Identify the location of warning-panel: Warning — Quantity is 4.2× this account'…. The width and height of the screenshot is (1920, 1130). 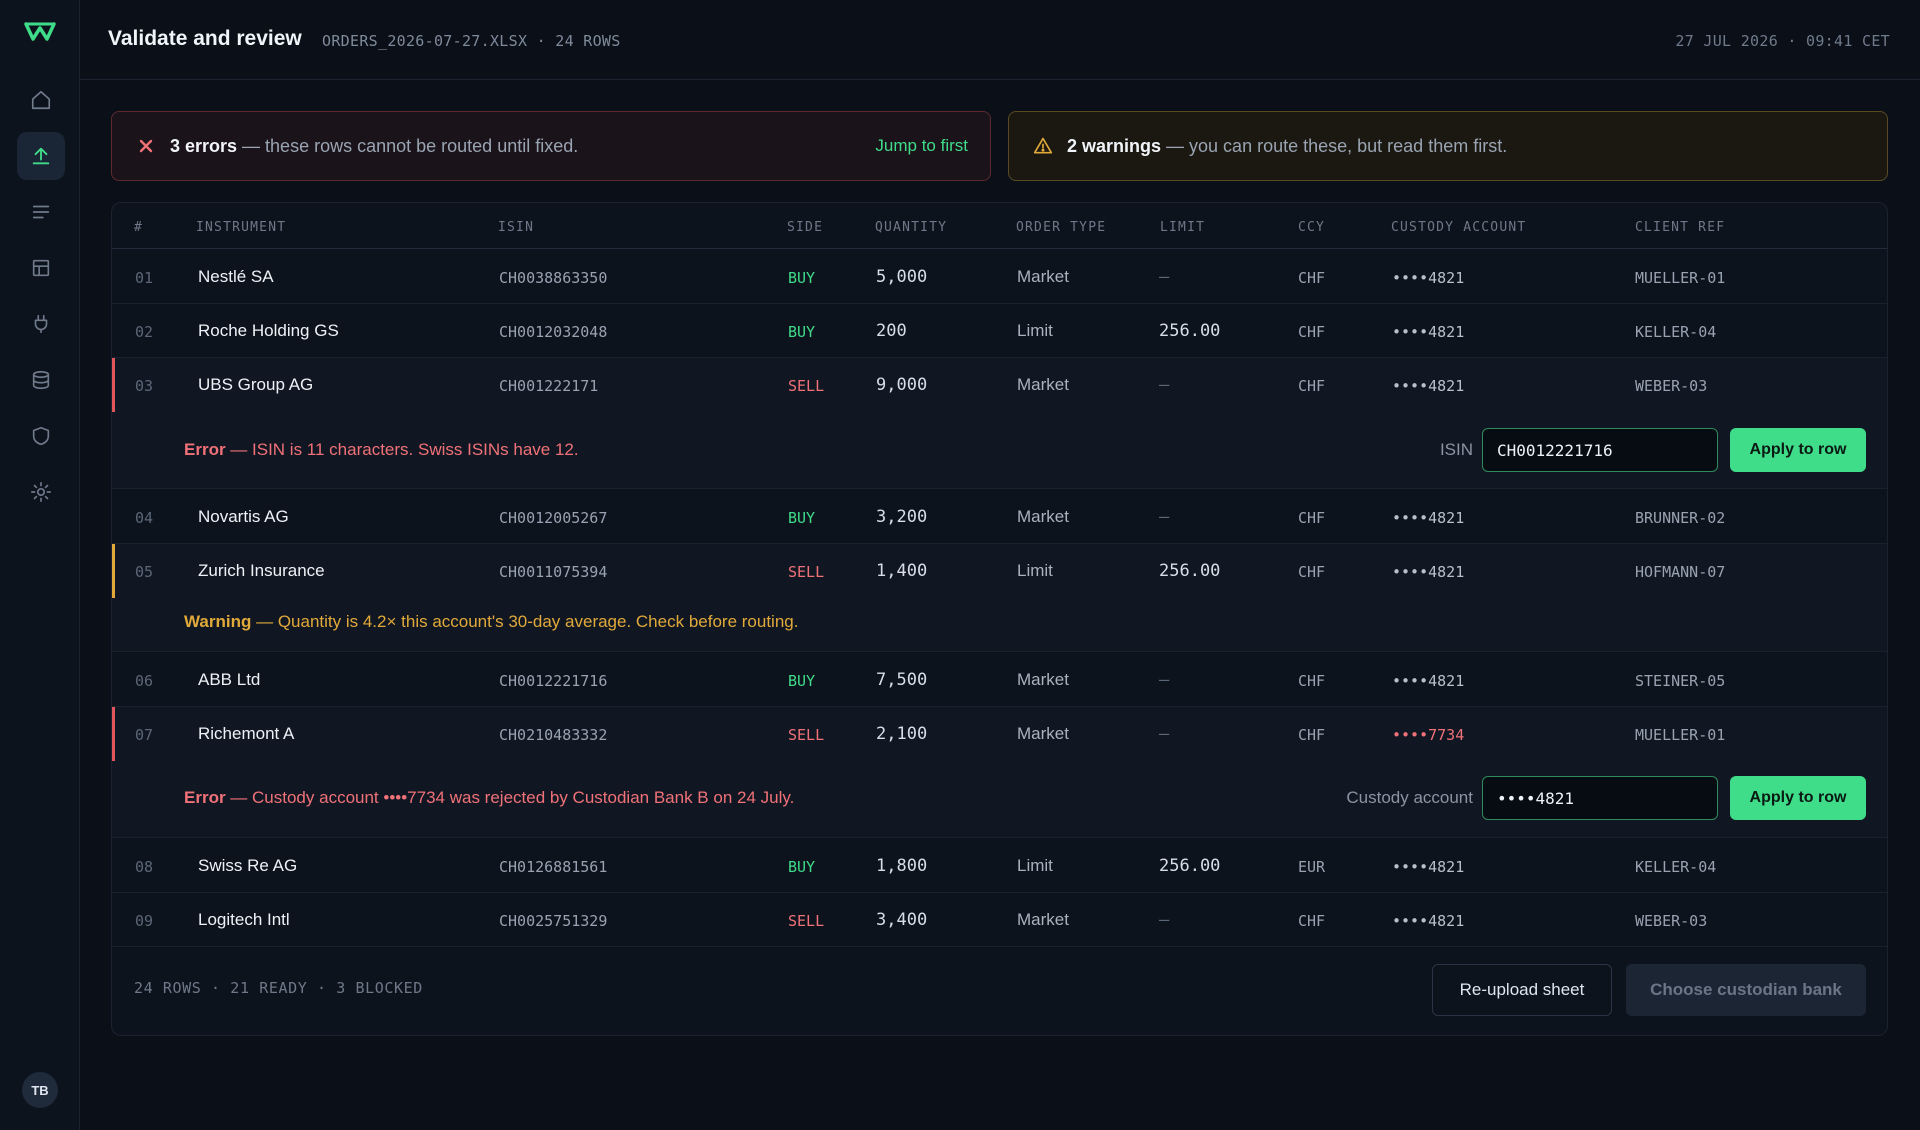
(999, 625).